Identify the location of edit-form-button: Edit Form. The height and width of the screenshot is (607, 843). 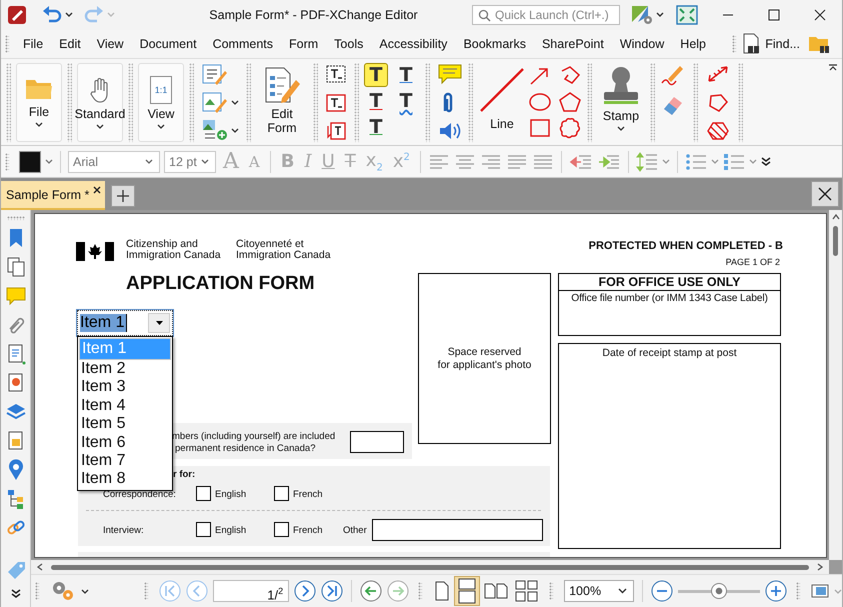
(282, 102).